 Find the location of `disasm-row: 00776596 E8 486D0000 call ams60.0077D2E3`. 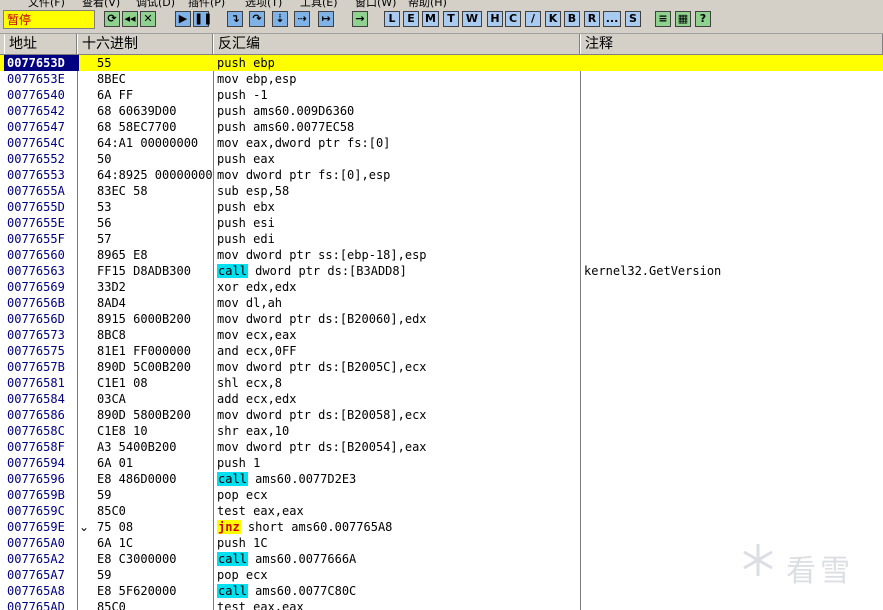

disasm-row: 00776596 E8 486D0000 call ams60.0077D2E3 is located at coordinates (441, 479).